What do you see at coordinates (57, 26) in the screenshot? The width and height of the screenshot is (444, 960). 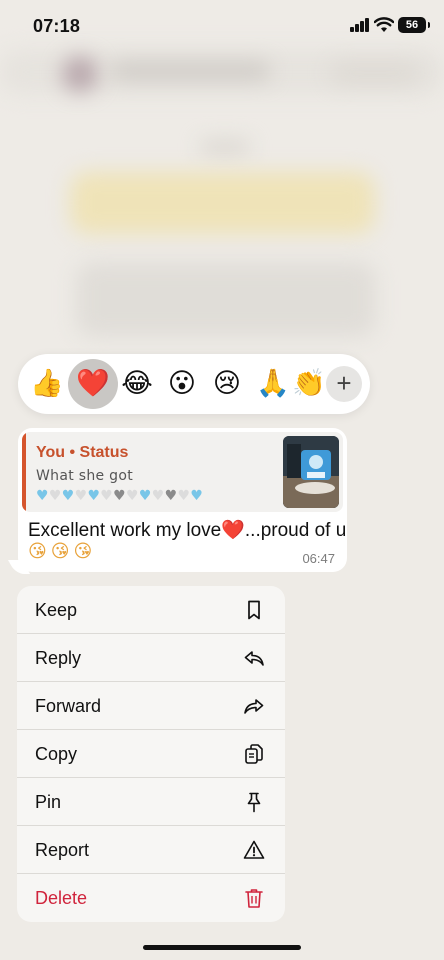 I see `status-time: 07:18` at bounding box center [57, 26].